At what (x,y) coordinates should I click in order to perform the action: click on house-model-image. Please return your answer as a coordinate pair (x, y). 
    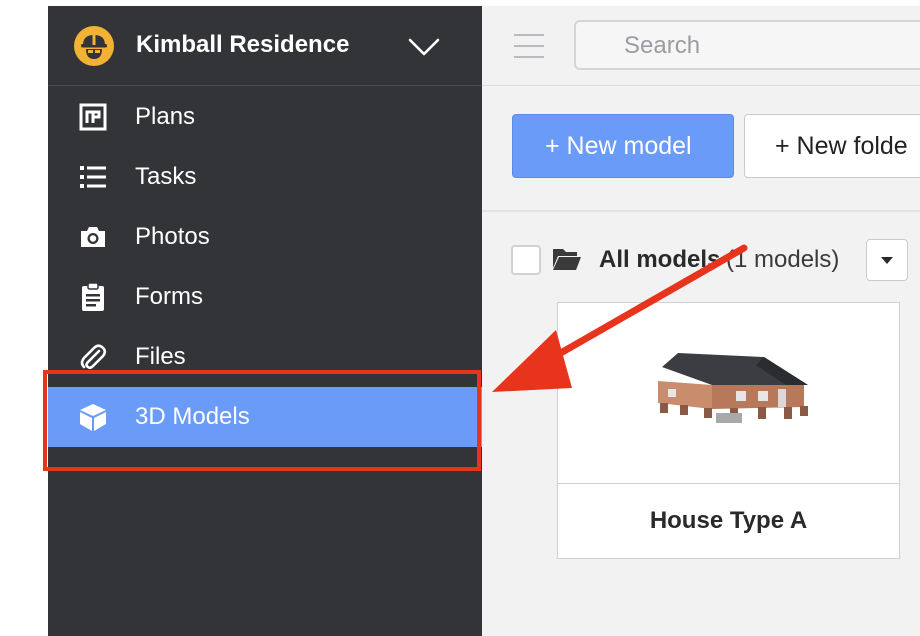
    Looking at the image, I should click on (733, 388).